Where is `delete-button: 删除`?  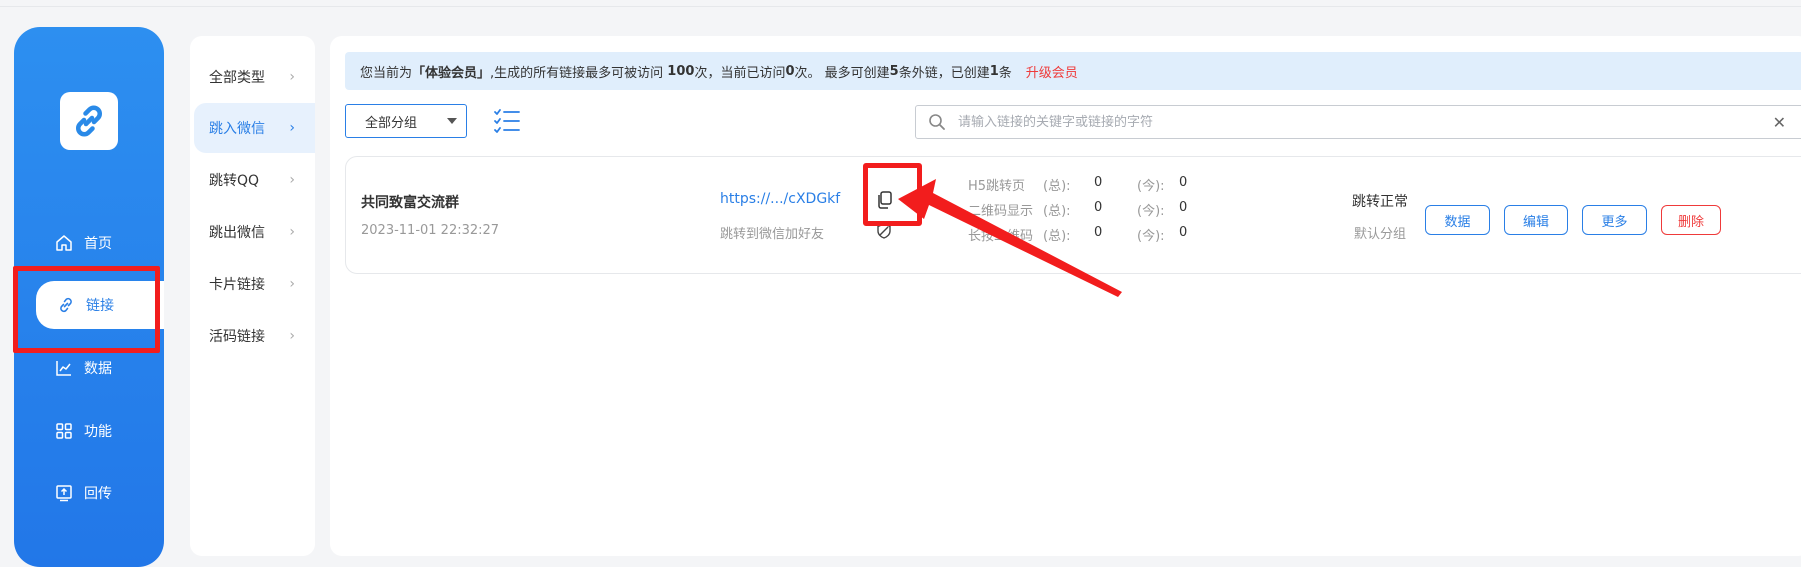
delete-button: 删除 is located at coordinates (1691, 220).